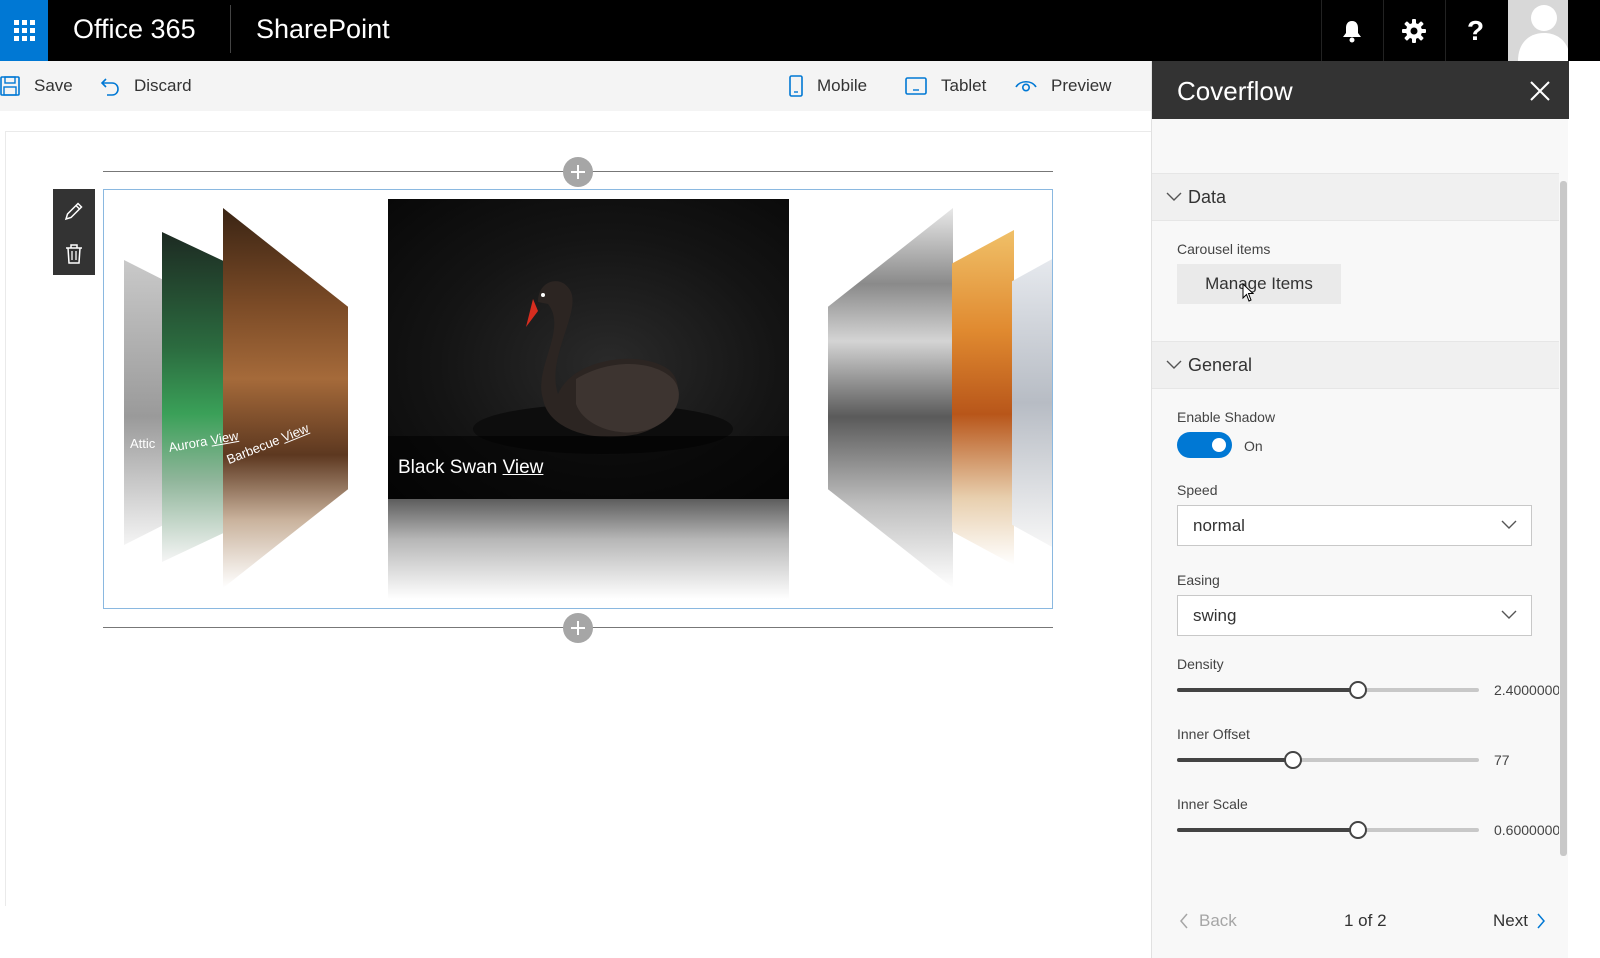  What do you see at coordinates (1354, 525) in the screenshot?
I see `speed-dropdown: normal` at bounding box center [1354, 525].